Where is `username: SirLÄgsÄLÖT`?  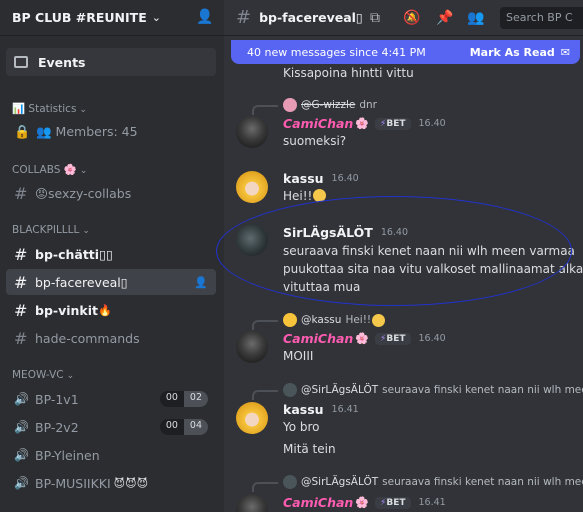
username: SirLÄgsÄLÖT is located at coordinates (328, 232).